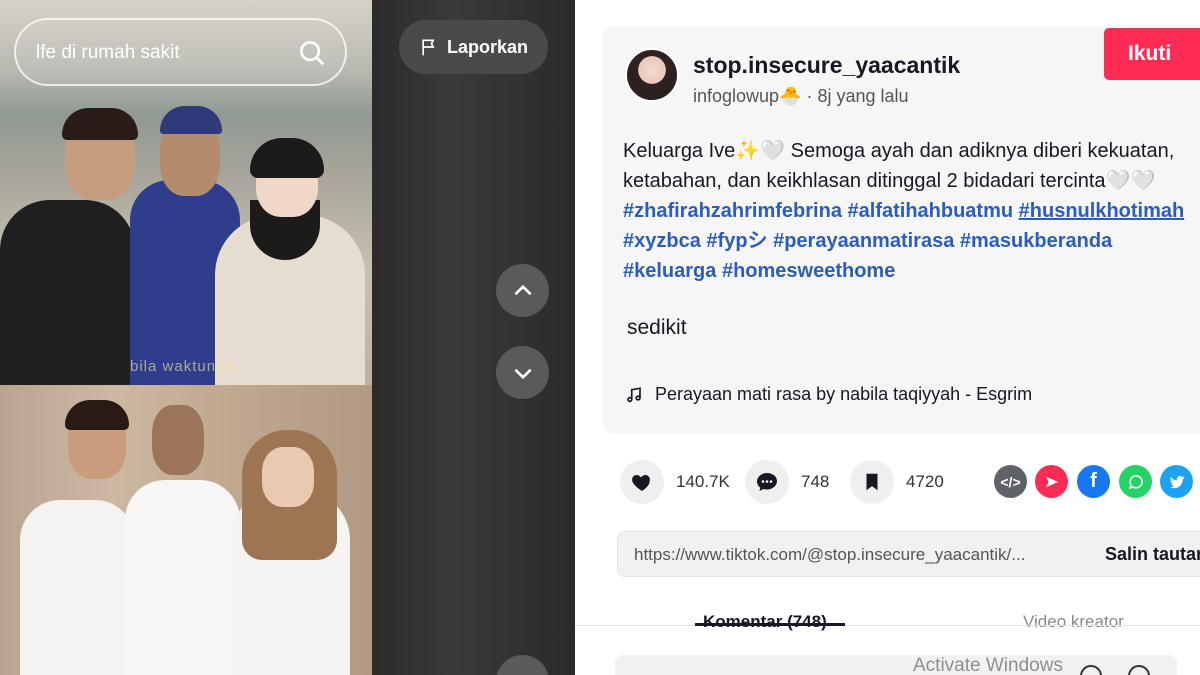  What do you see at coordinates (826, 65) in the screenshot?
I see `username: stop.insecure_yaacantik` at bounding box center [826, 65].